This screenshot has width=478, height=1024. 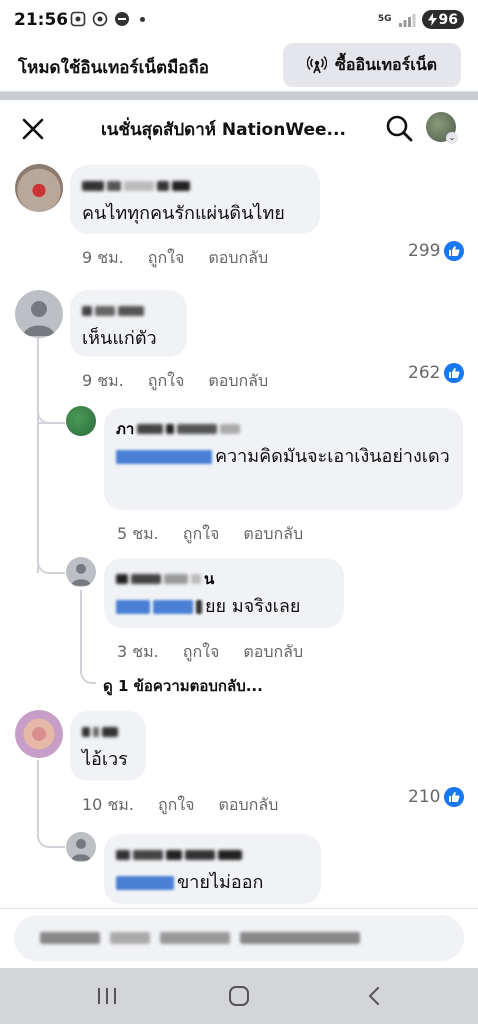 What do you see at coordinates (452, 138) in the screenshot?
I see `chevron-down-icon: ⌄` at bounding box center [452, 138].